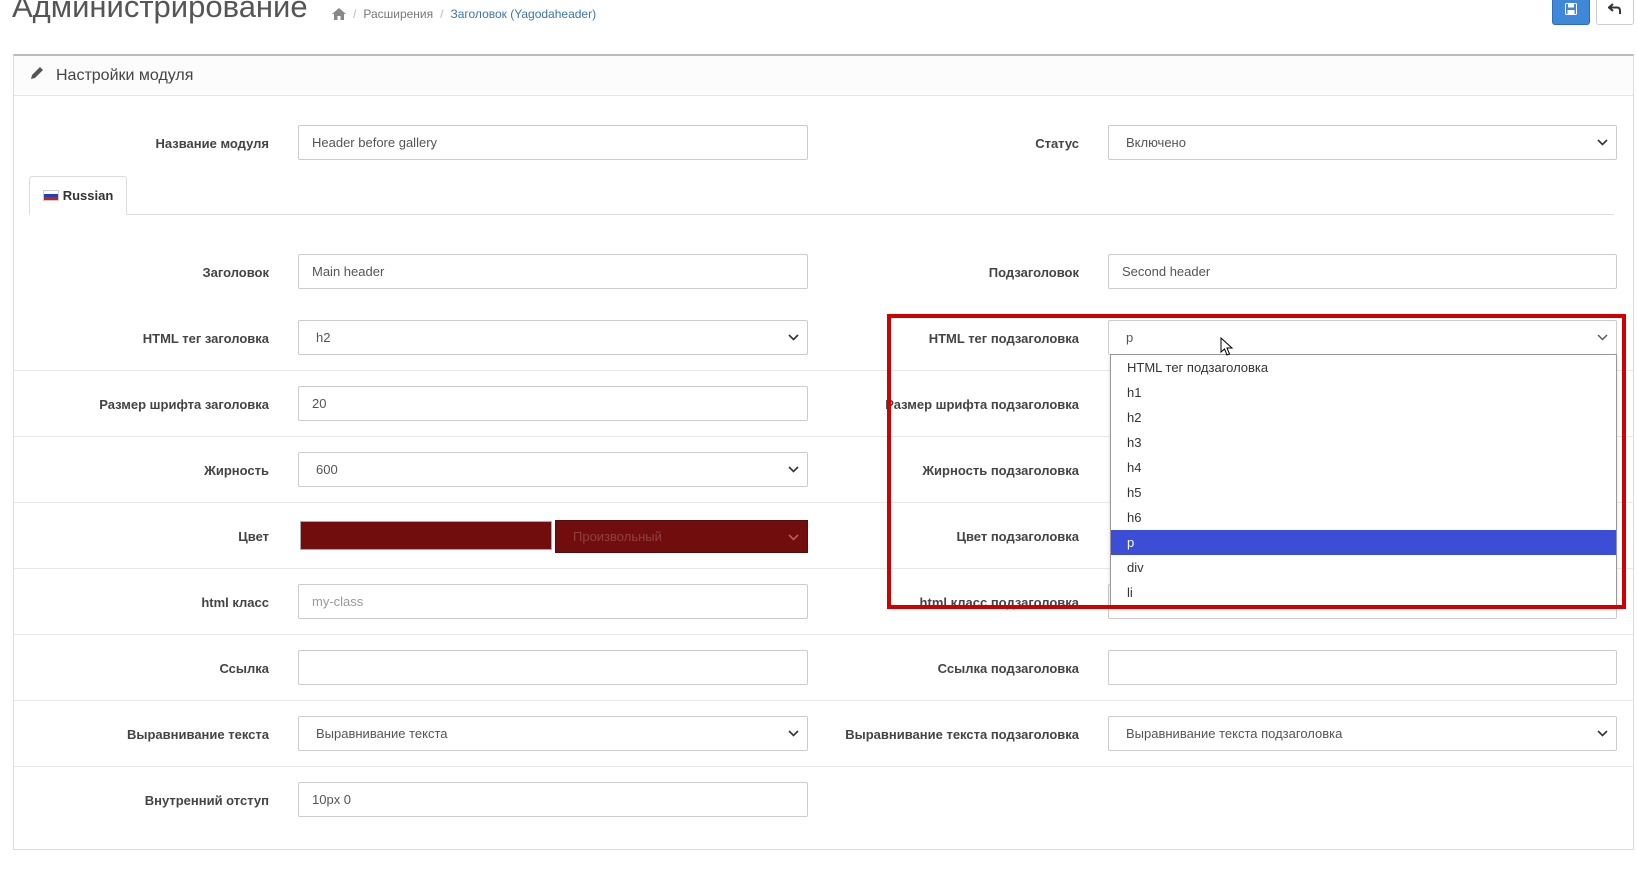 The width and height of the screenshot is (1637, 892). Describe the element at coordinates (553, 667) in the screenshot. I see `link-input` at that location.